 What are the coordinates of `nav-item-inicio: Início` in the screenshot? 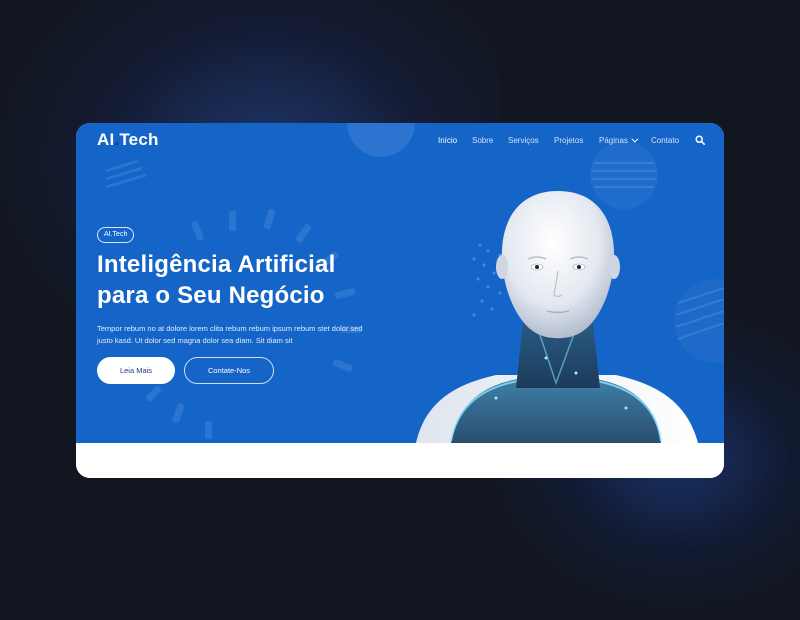 It's located at (447, 140).